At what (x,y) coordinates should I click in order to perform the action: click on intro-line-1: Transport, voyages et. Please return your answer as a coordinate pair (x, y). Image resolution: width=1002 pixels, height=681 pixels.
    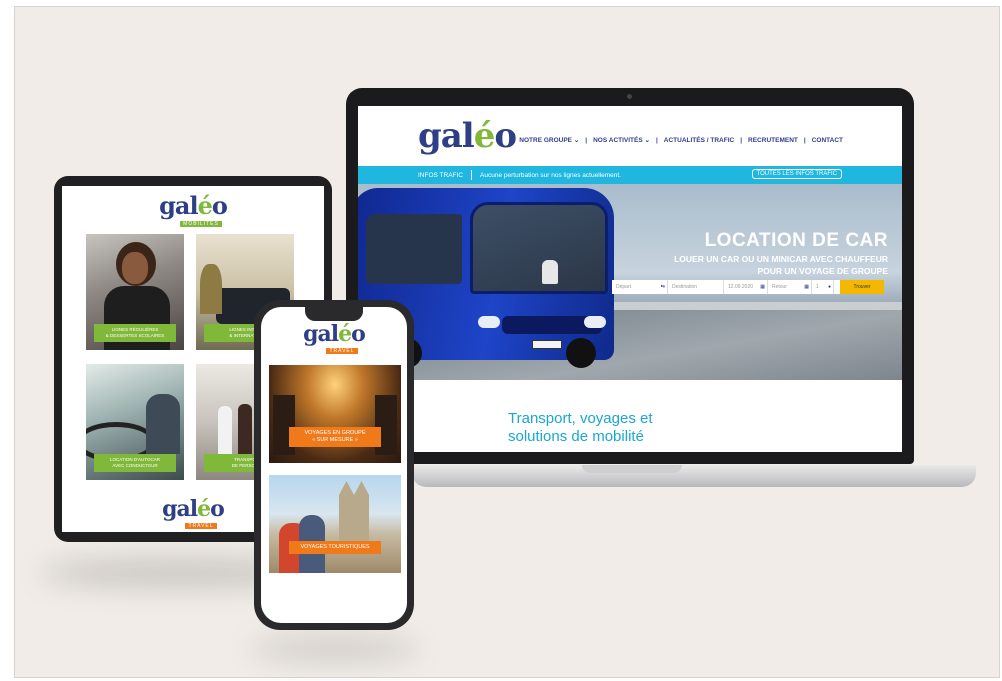
    Looking at the image, I should click on (580, 418).